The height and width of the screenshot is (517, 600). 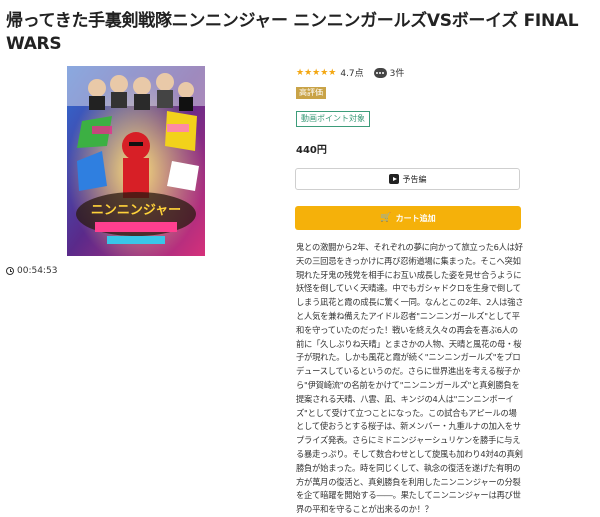 I want to click on trailer-button: 予告編, so click(x=407, y=179).